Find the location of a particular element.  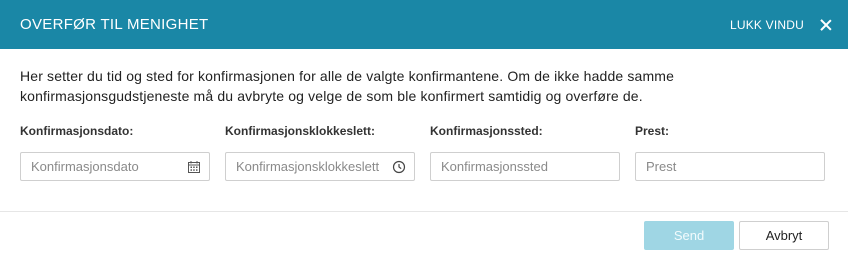

confirmation-time-input-wrap is located at coordinates (320, 166).